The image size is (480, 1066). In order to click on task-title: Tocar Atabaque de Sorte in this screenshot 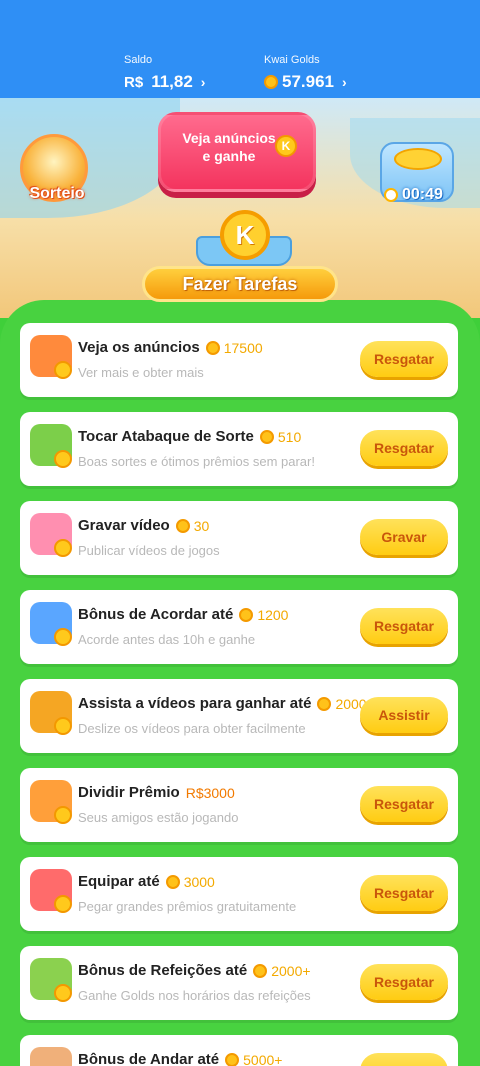, I will do `click(166, 436)`.